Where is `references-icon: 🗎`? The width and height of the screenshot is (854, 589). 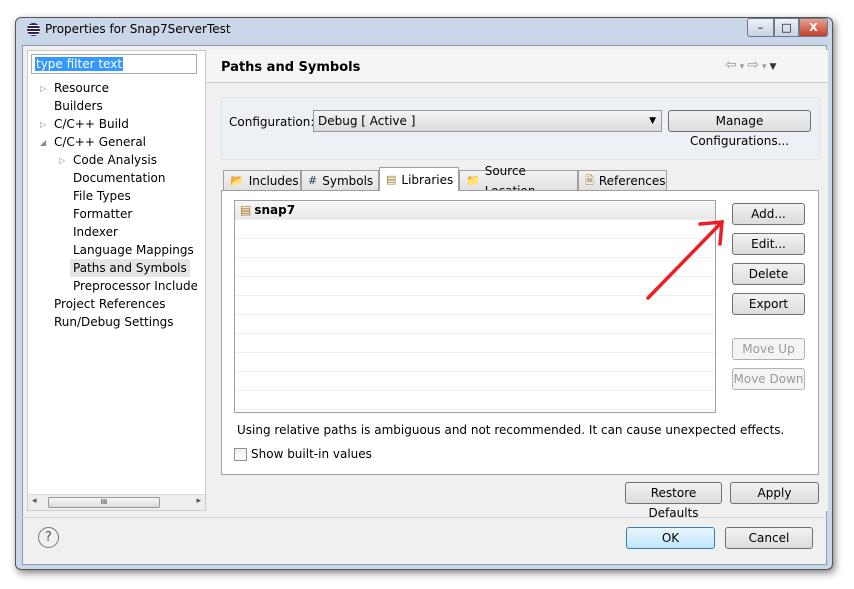 references-icon: 🗎 is located at coordinates (589, 180).